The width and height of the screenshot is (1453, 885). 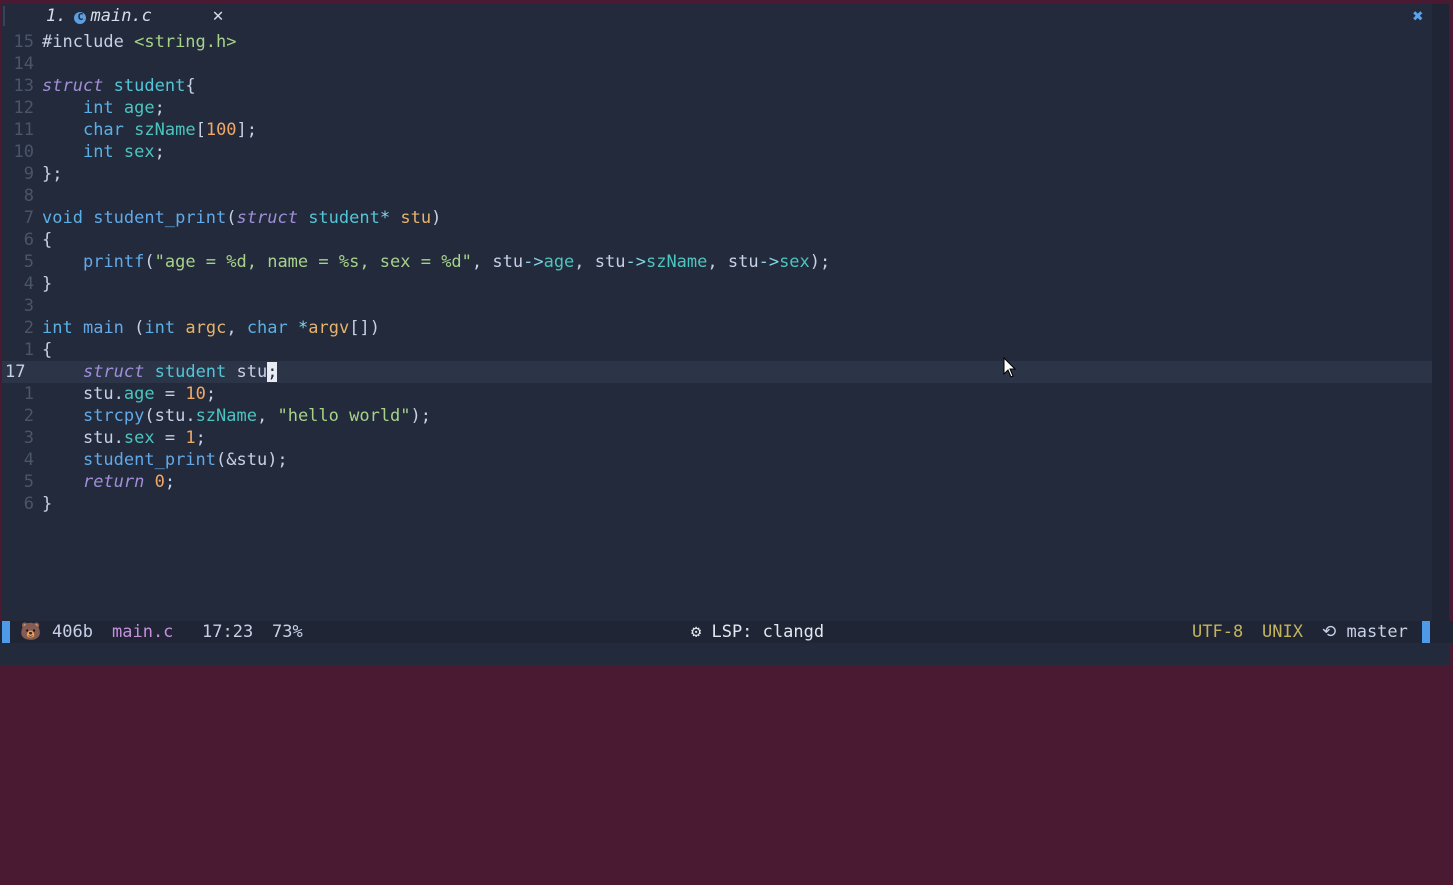 What do you see at coordinates (139, 394) in the screenshot?
I see `code-token: age` at bounding box center [139, 394].